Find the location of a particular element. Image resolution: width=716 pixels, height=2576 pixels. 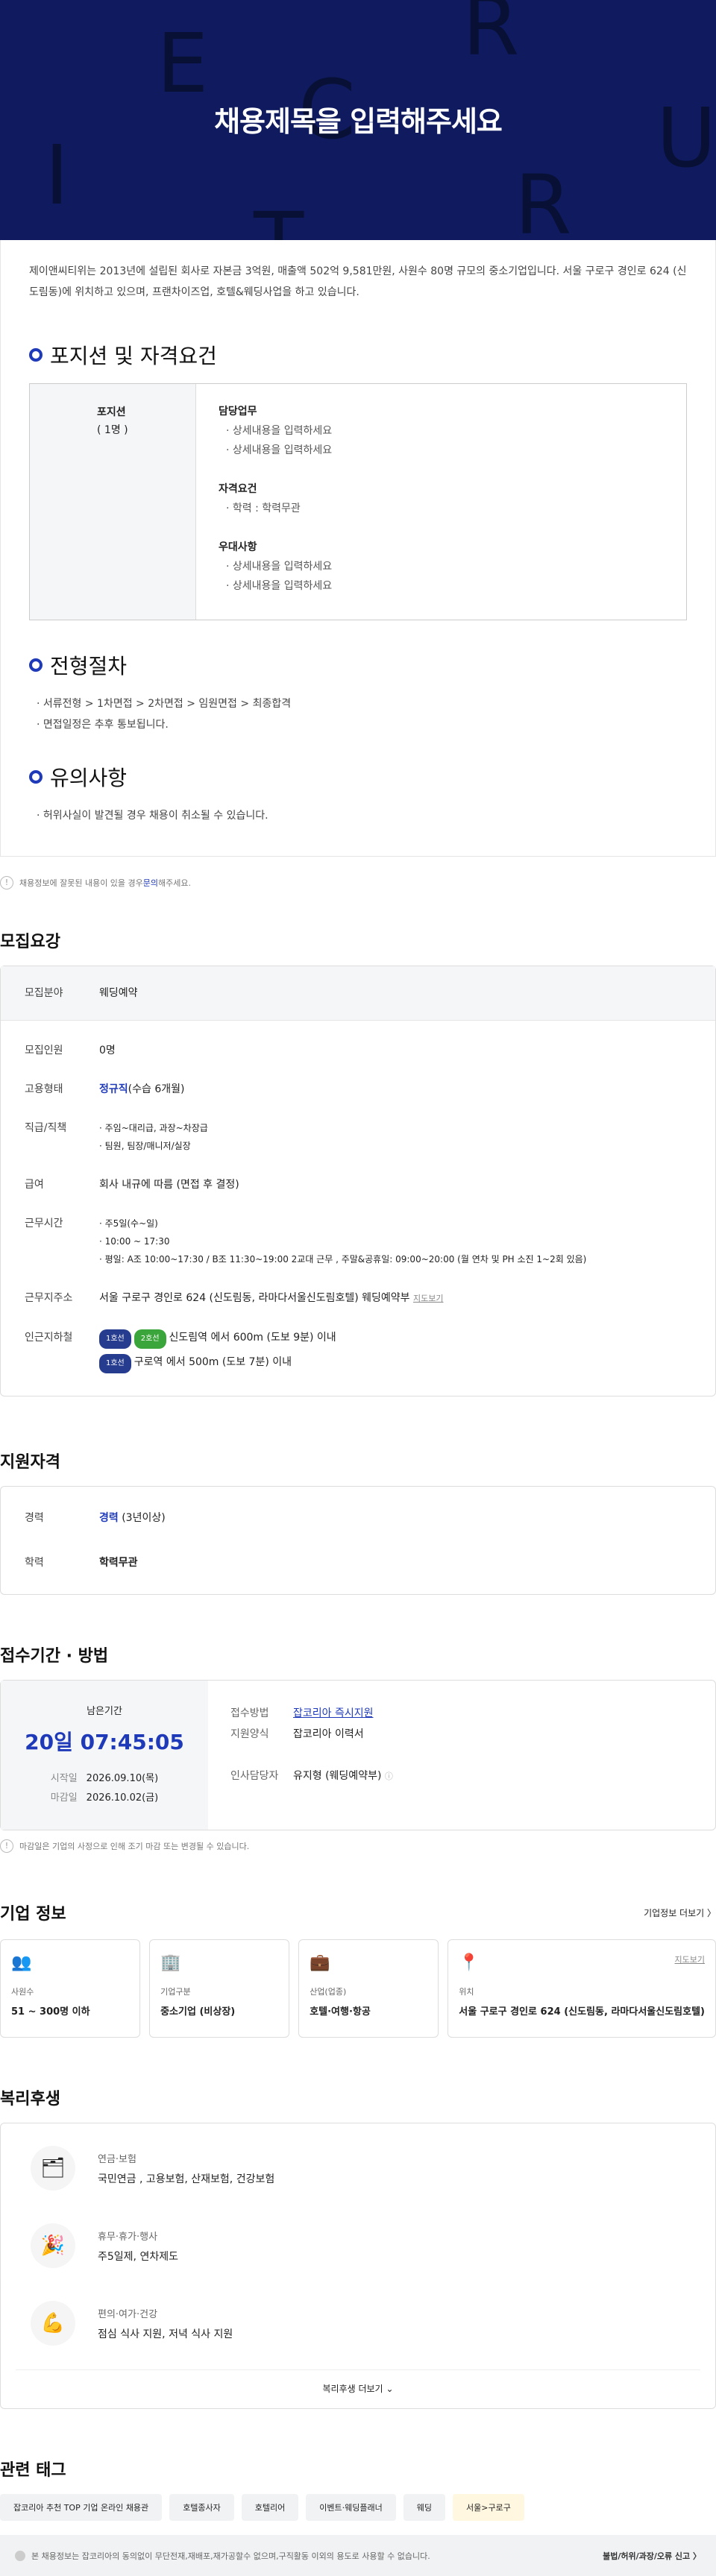

field-value: 웨딩예약 is located at coordinates (118, 993).